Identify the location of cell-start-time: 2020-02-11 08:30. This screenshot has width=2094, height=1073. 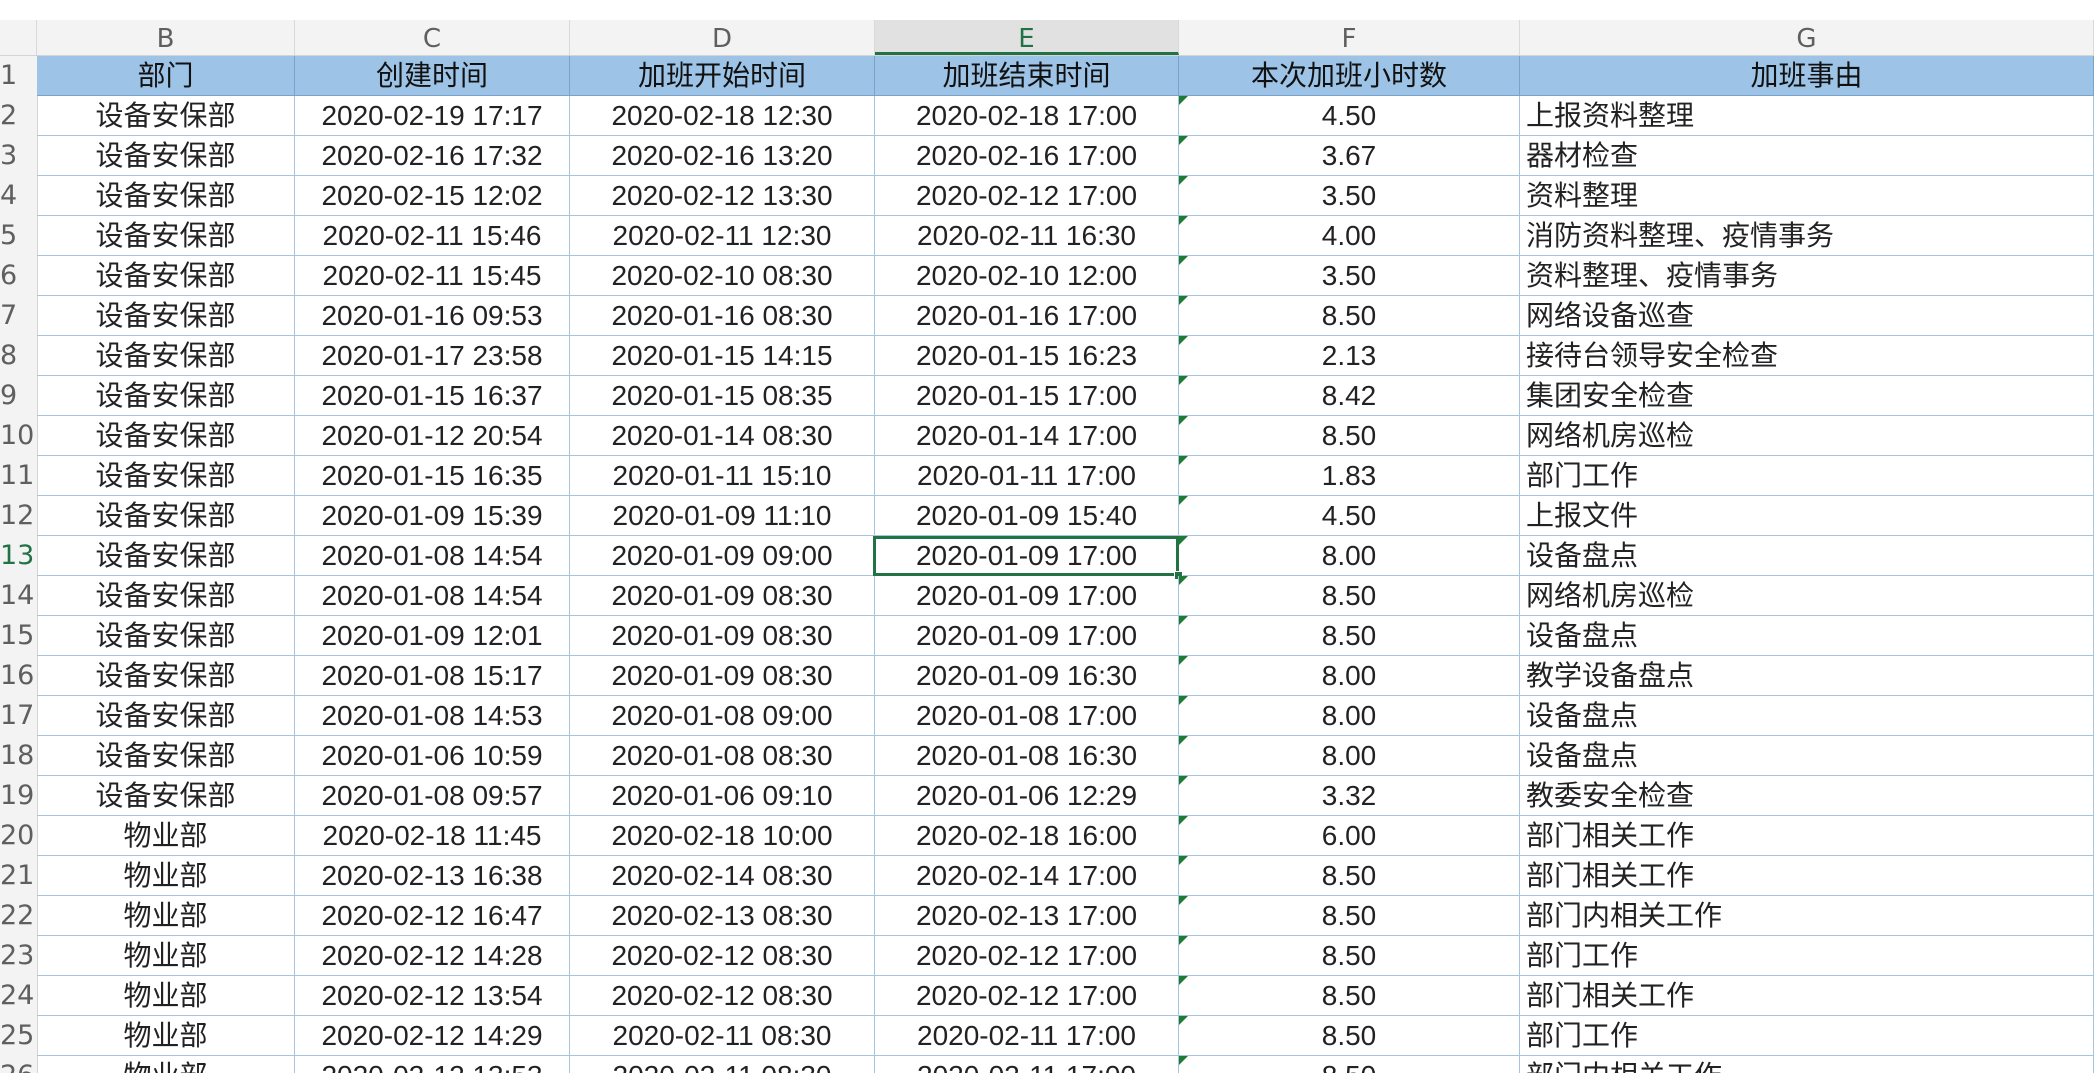
(722, 1036).